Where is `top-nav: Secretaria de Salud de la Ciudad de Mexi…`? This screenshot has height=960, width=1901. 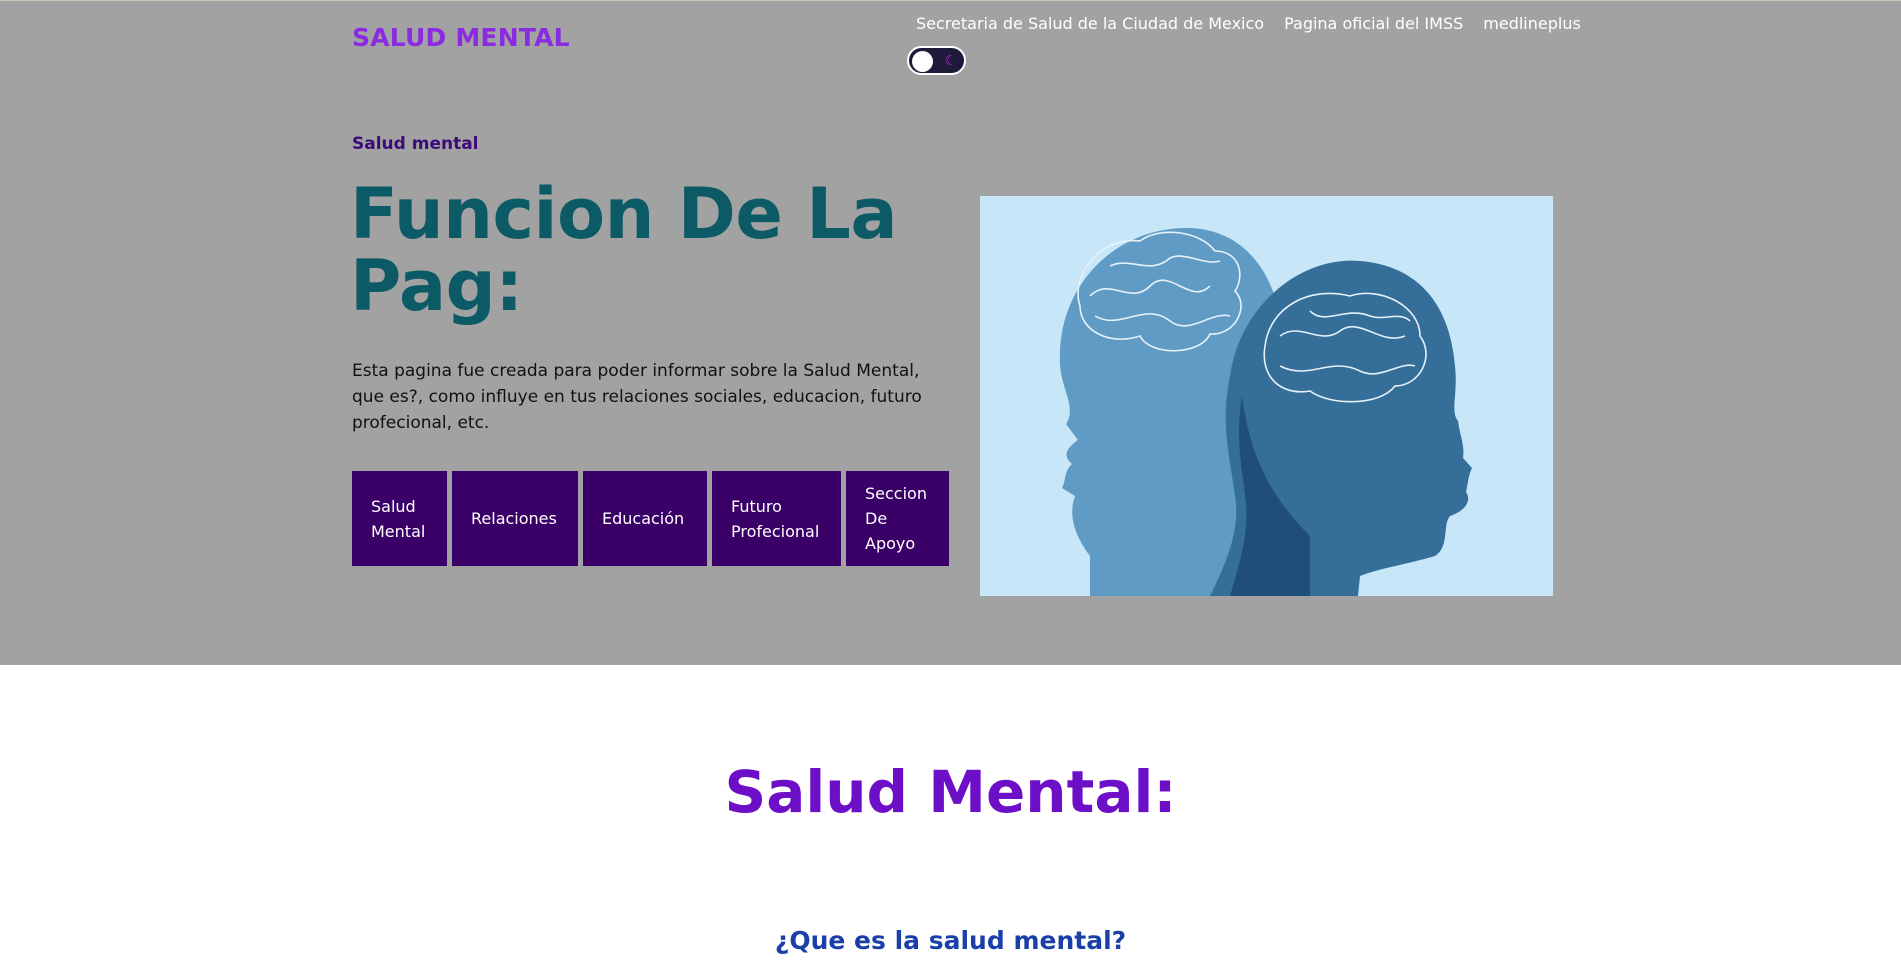
top-nav: Secretaria de Salud de la Ciudad de Mexi… is located at coordinates (1248, 23).